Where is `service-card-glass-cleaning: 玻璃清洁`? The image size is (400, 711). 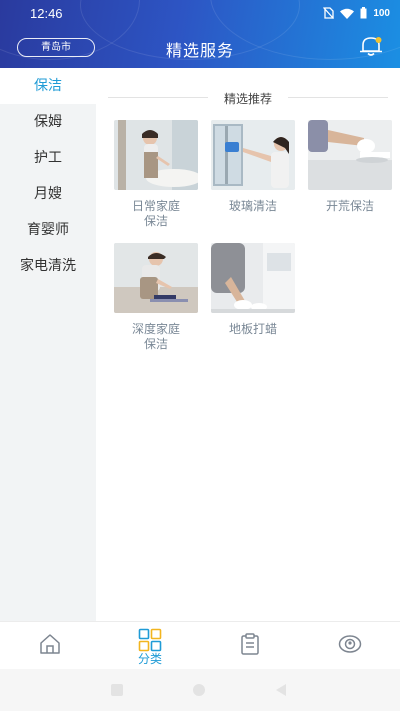
service-card-glass-cleaning: 玻璃清洁 is located at coordinates (253, 176).